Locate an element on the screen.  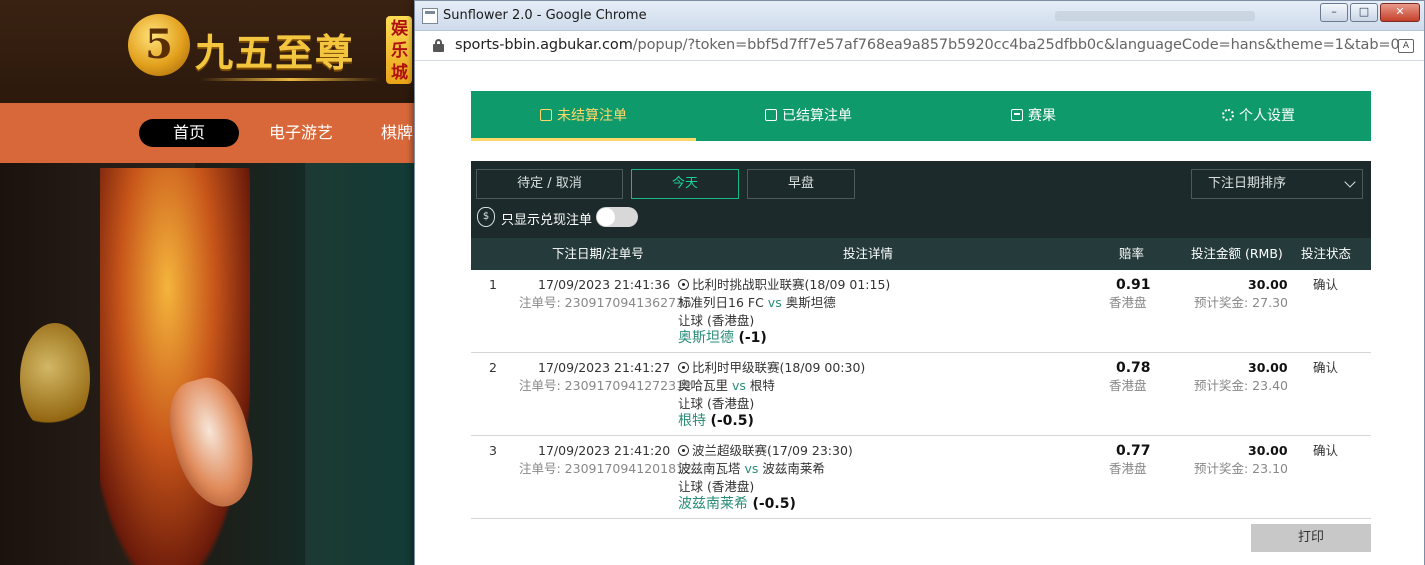
title-blurred-text is located at coordinates (1155, 16).